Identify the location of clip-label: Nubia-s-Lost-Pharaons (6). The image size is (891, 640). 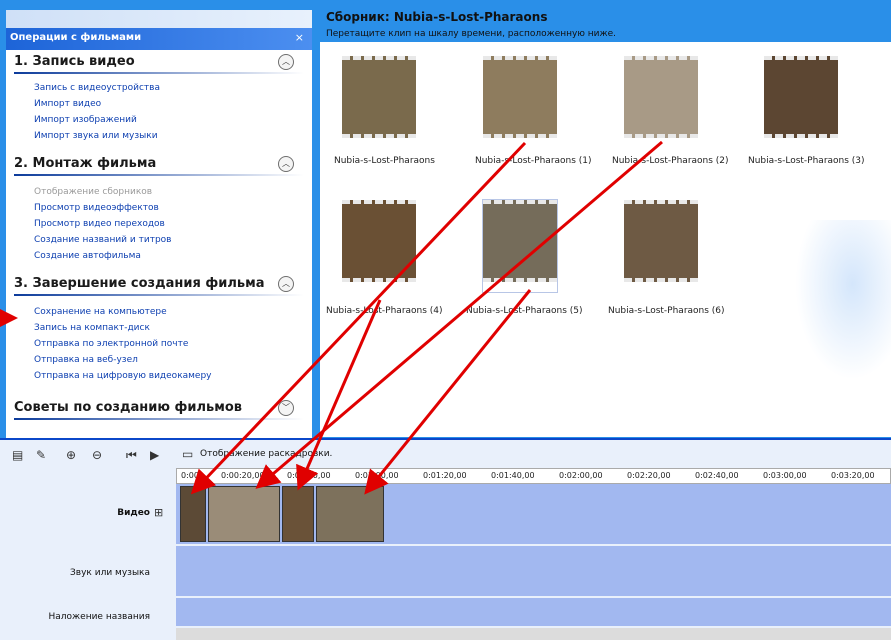
(666, 311).